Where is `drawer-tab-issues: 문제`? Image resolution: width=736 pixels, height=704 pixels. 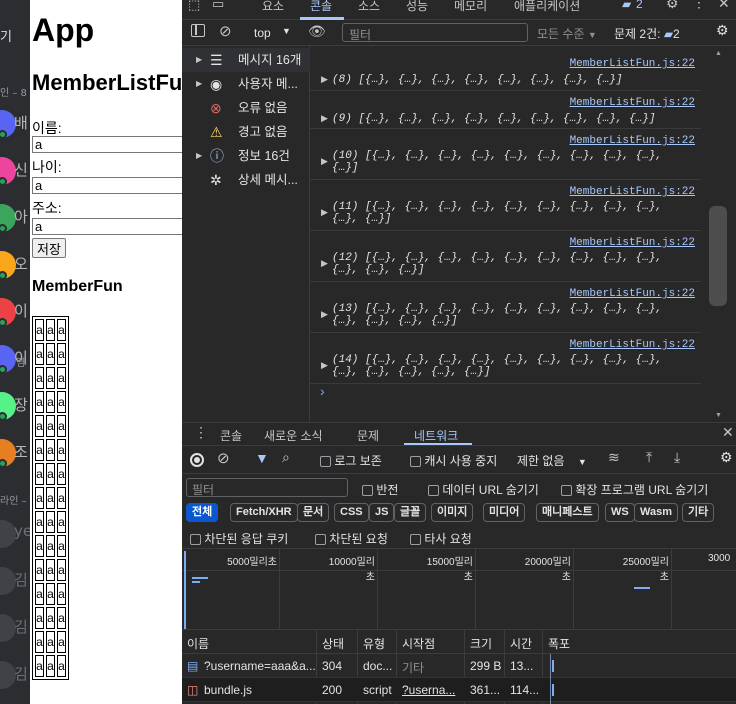
drawer-tab-issues: 문제 is located at coordinates (368, 435).